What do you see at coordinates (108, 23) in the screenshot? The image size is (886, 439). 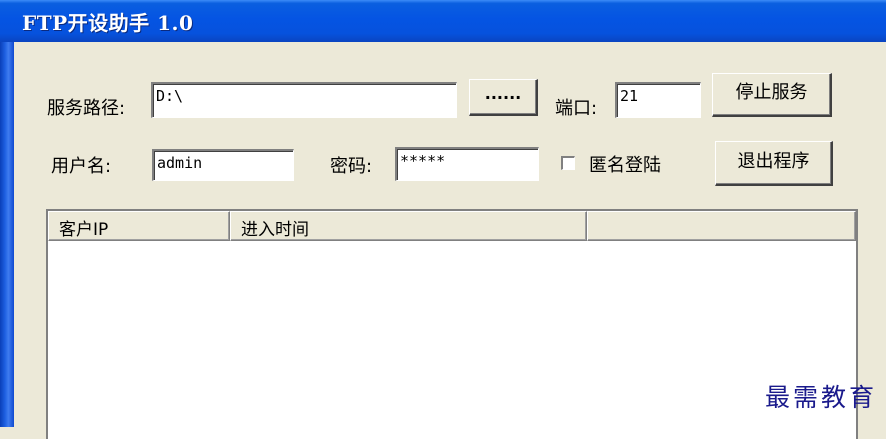 I see `window-title: FTP开设助手 1.0` at bounding box center [108, 23].